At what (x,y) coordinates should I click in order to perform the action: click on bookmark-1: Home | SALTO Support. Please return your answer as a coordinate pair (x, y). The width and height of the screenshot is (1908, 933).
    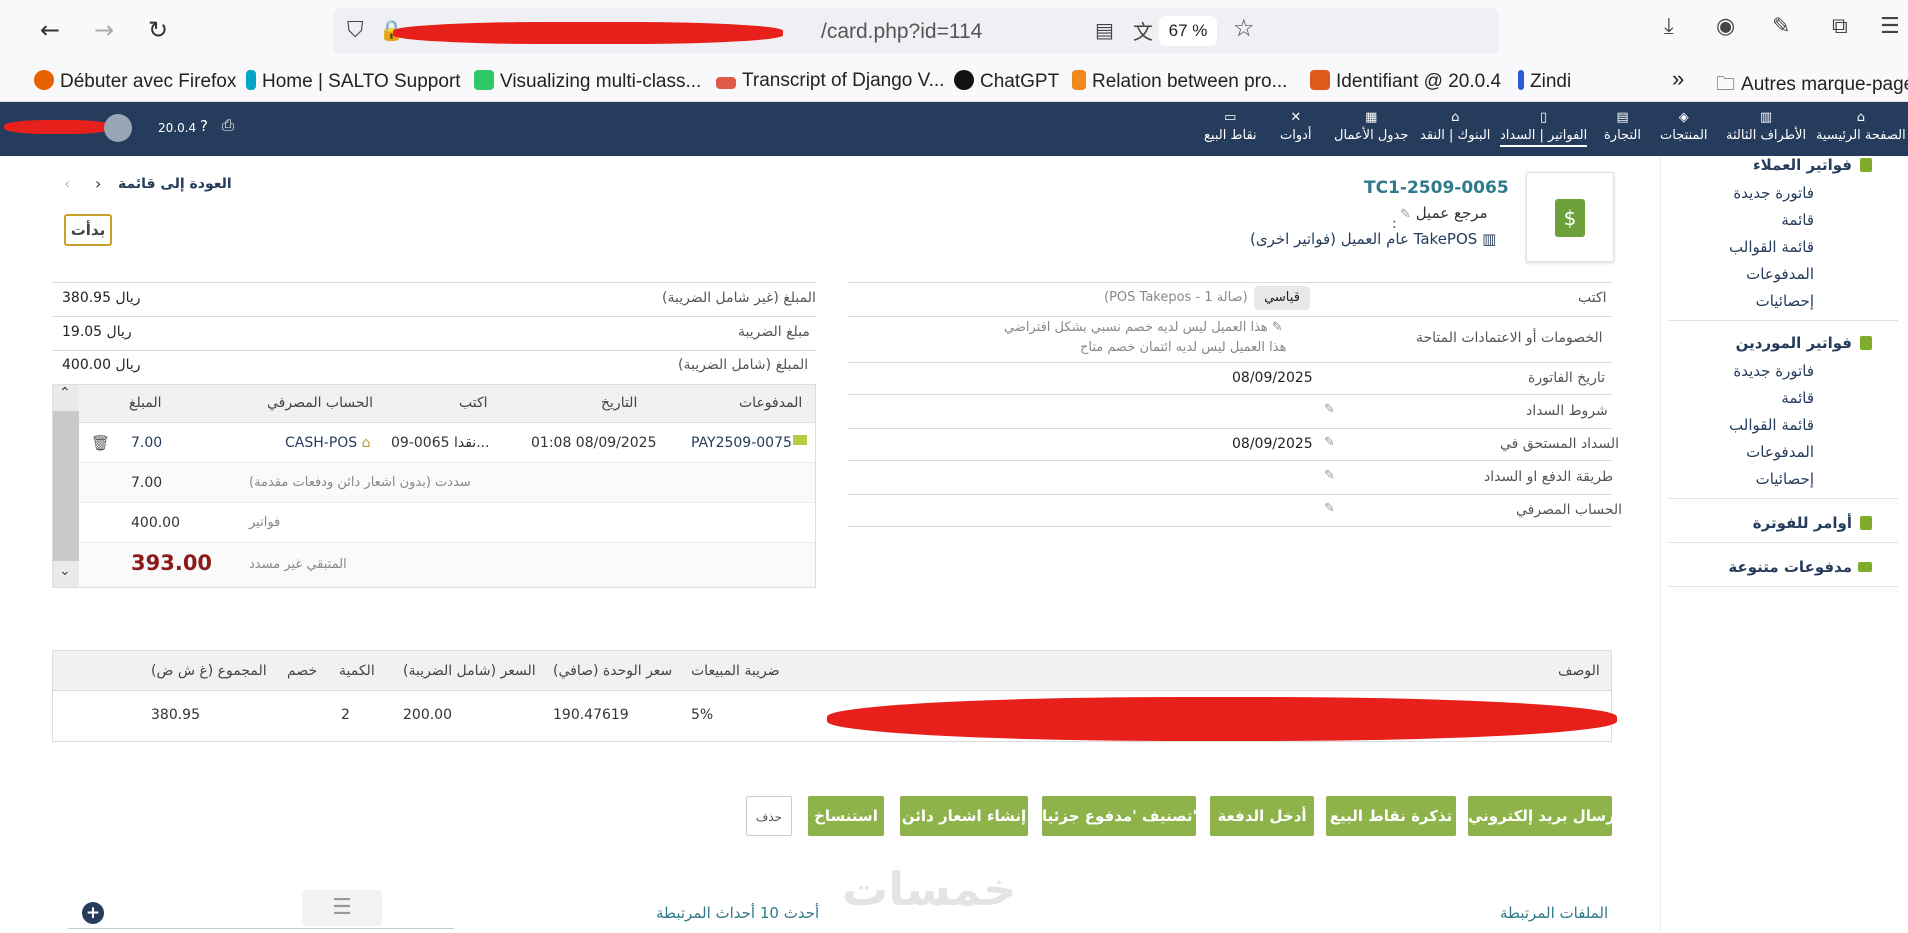
    Looking at the image, I should click on (353, 81).